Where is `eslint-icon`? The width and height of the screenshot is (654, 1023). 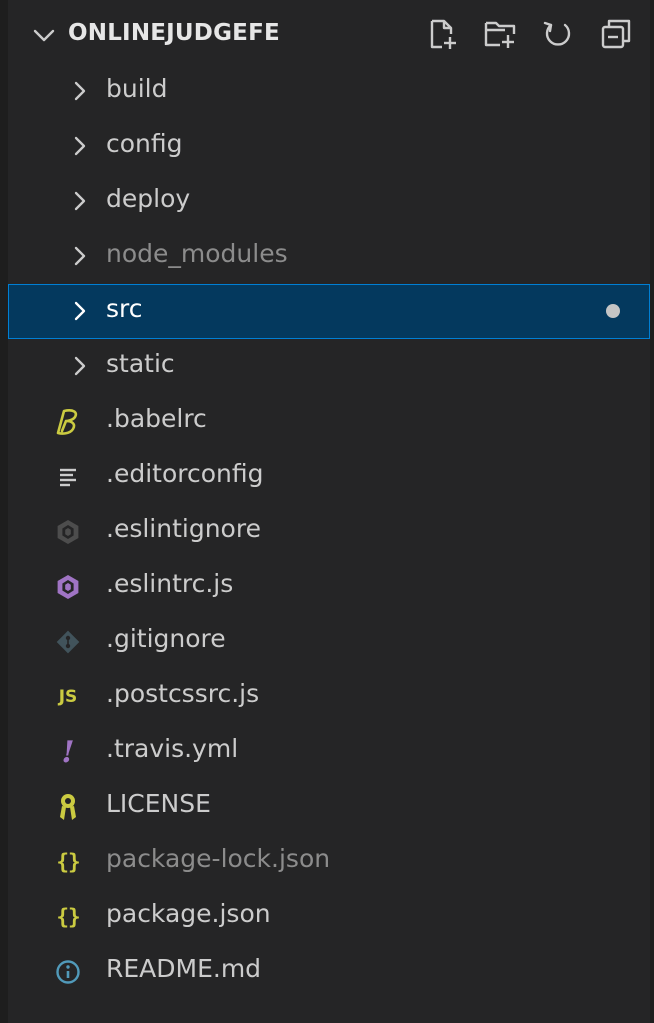
eslint-icon is located at coordinates (68, 587).